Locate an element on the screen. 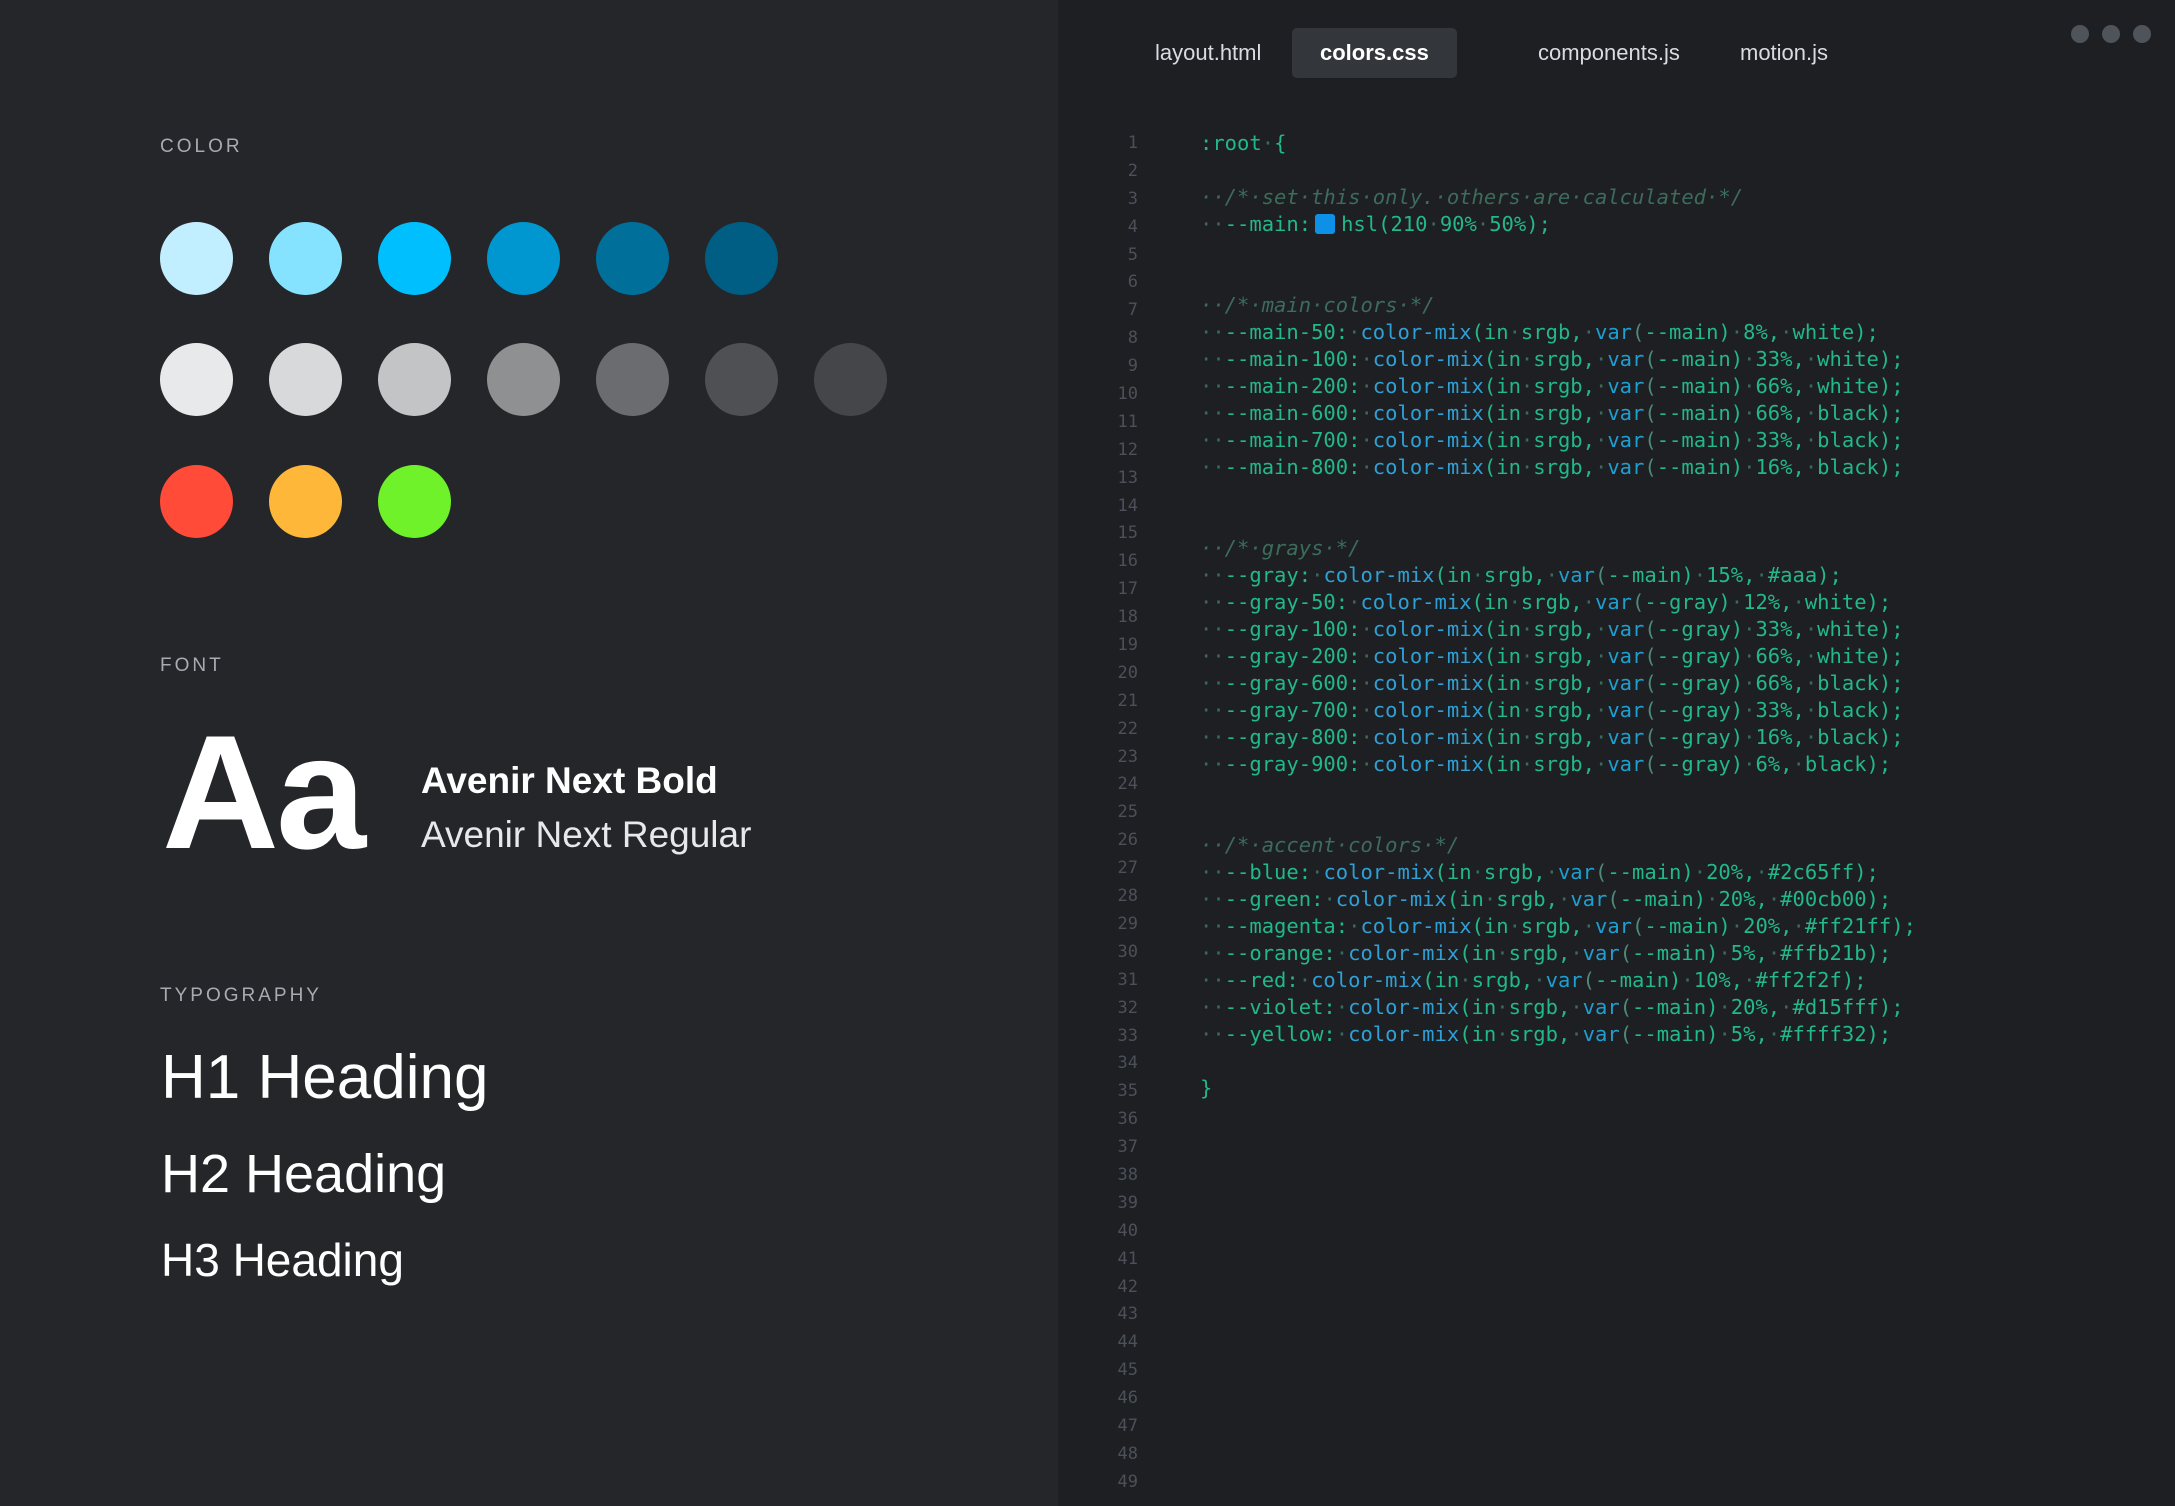  main-color-swatches is located at coordinates (469, 258).